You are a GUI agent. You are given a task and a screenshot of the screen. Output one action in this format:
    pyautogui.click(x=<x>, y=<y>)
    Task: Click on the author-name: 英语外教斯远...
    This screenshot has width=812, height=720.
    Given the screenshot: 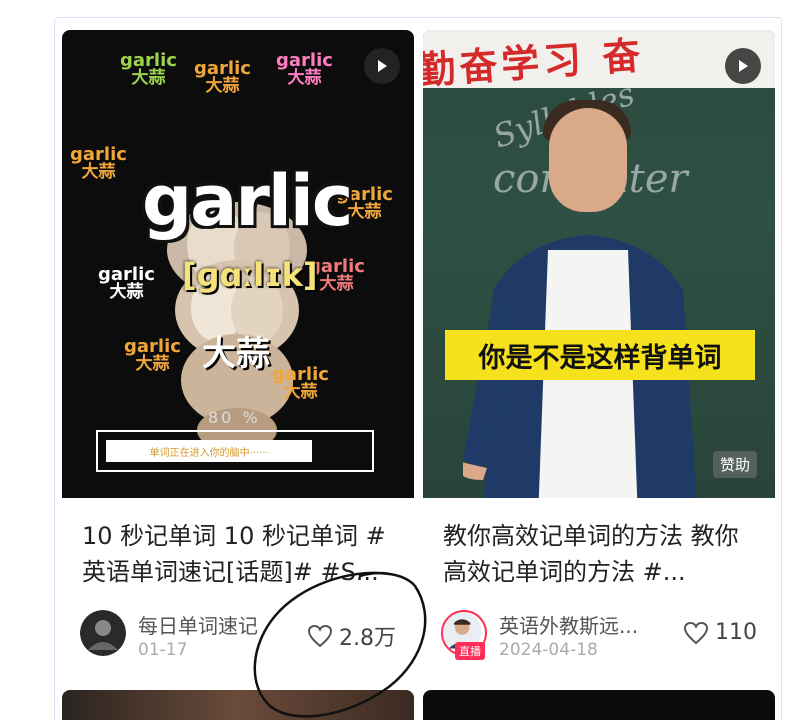 What is the action you would take?
    pyautogui.click(x=568, y=624)
    